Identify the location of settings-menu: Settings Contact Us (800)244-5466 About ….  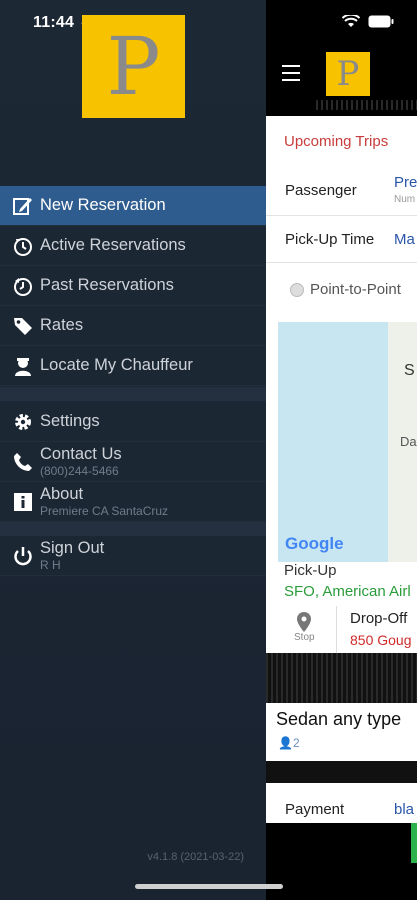
(133, 462).